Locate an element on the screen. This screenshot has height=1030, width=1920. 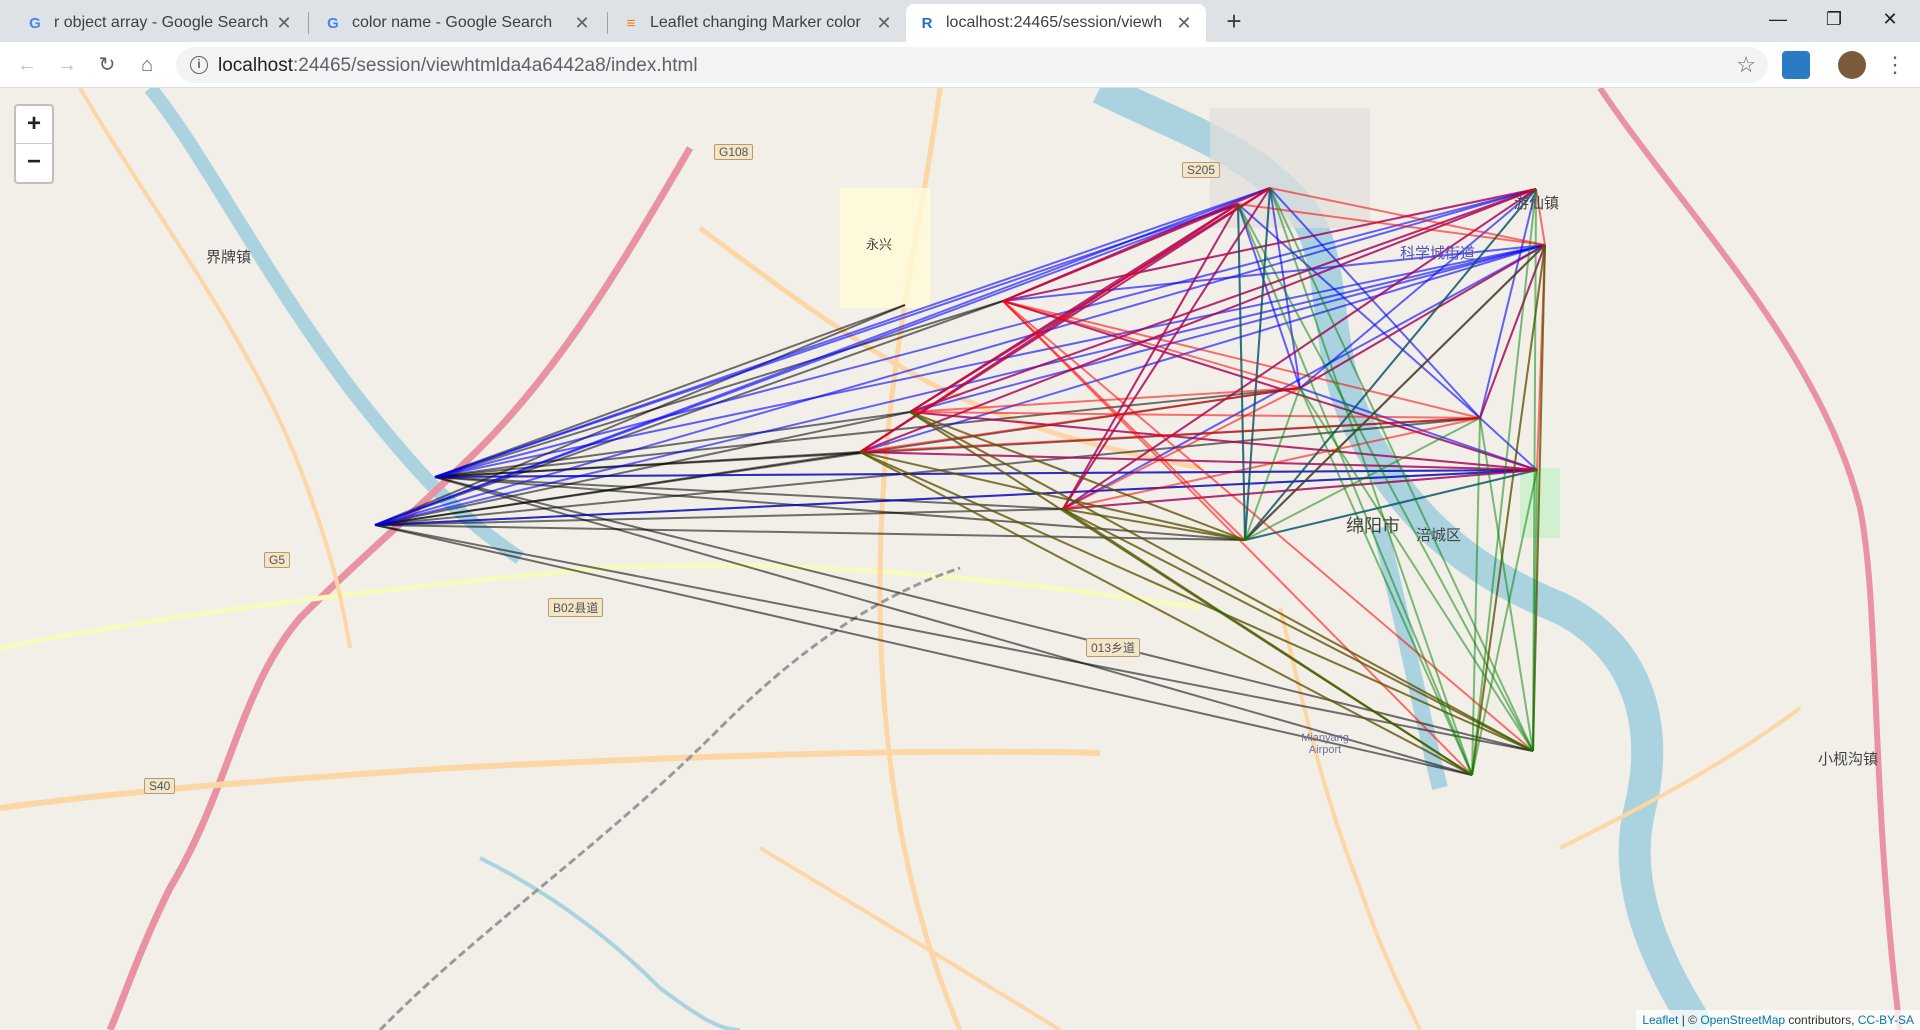
place-label: 小枧沟镇 is located at coordinates (1848, 759).